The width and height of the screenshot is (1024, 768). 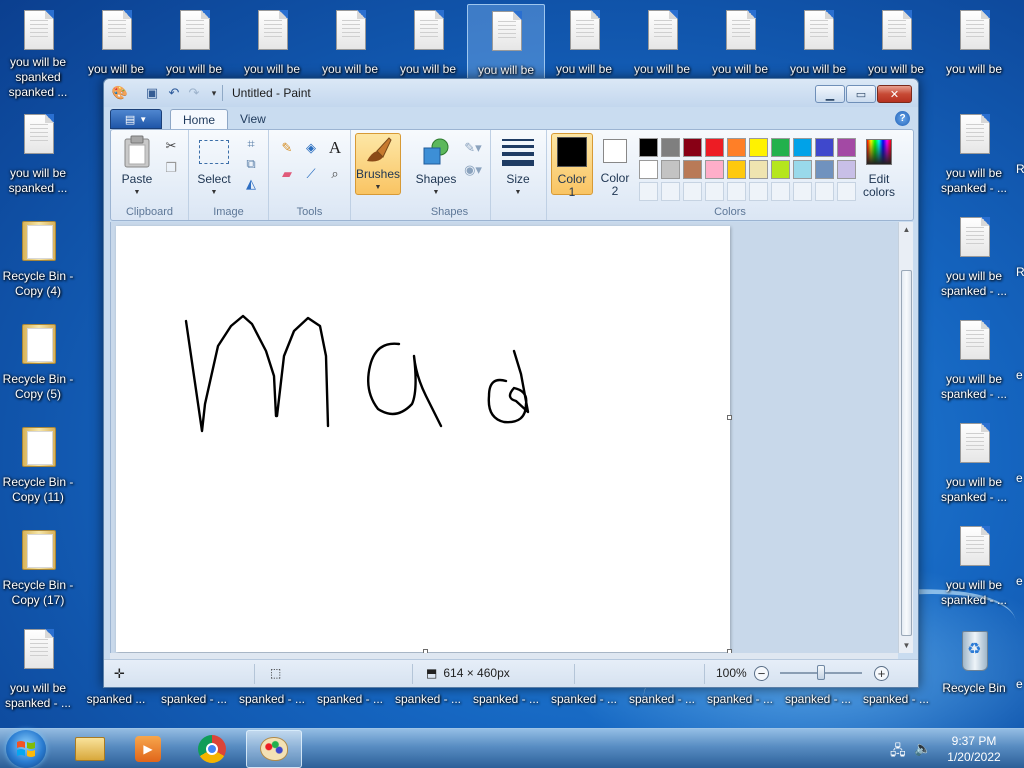 What do you see at coordinates (287, 174) in the screenshot?
I see `eraser-icon: ▰` at bounding box center [287, 174].